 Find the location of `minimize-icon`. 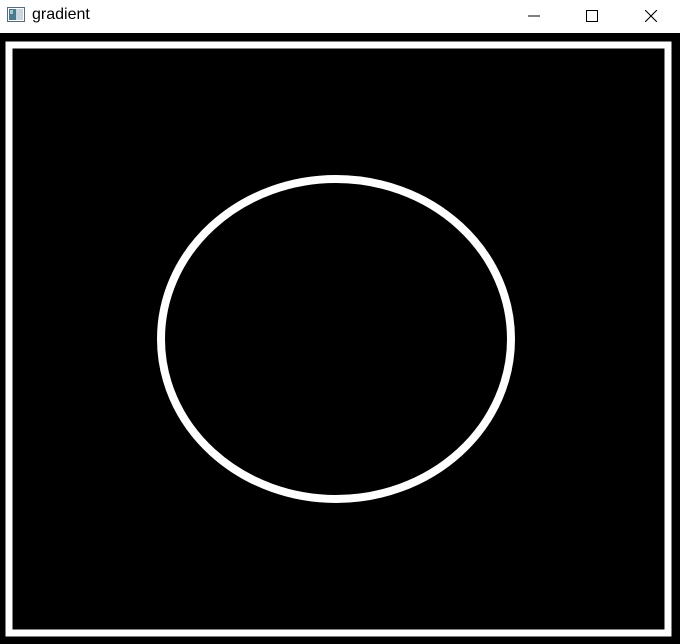

minimize-icon is located at coordinates (534, 15).